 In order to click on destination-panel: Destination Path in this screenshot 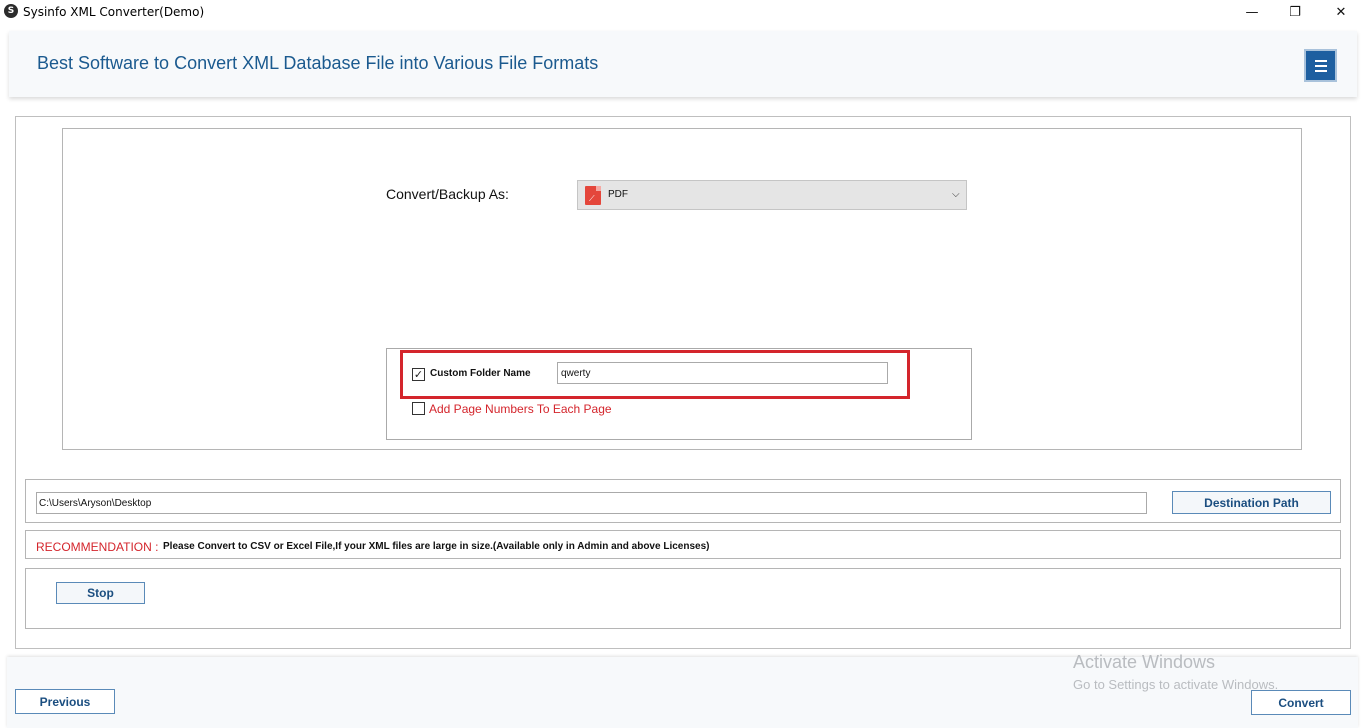, I will do `click(683, 501)`.